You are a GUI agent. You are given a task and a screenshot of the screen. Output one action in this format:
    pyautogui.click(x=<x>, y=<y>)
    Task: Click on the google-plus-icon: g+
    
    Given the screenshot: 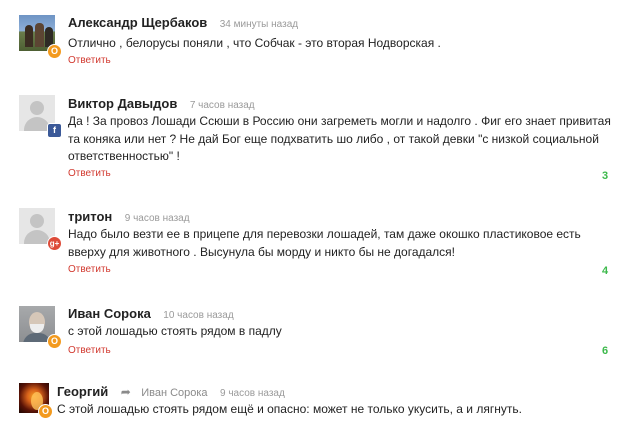 What is the action you would take?
    pyautogui.click(x=54, y=243)
    